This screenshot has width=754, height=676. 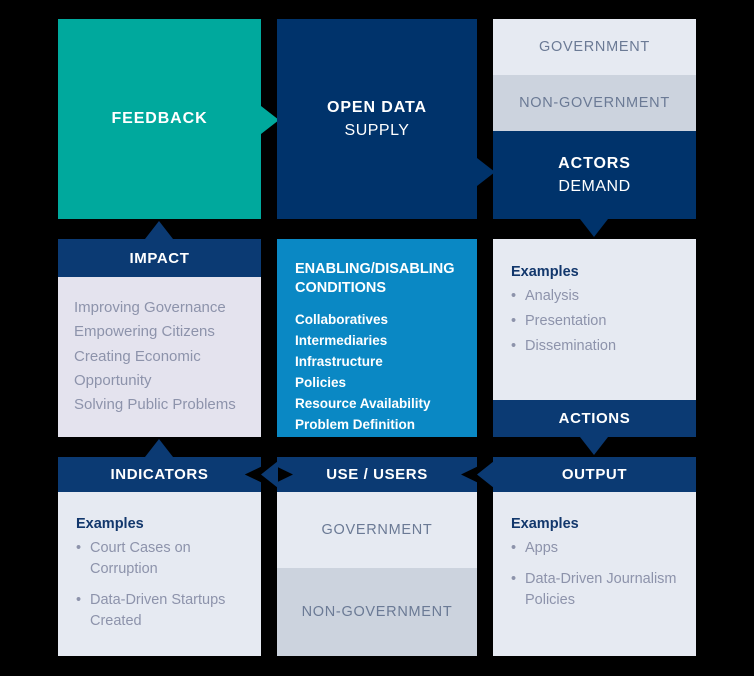 What do you see at coordinates (594, 163) in the screenshot?
I see `actors-title: ACTORS` at bounding box center [594, 163].